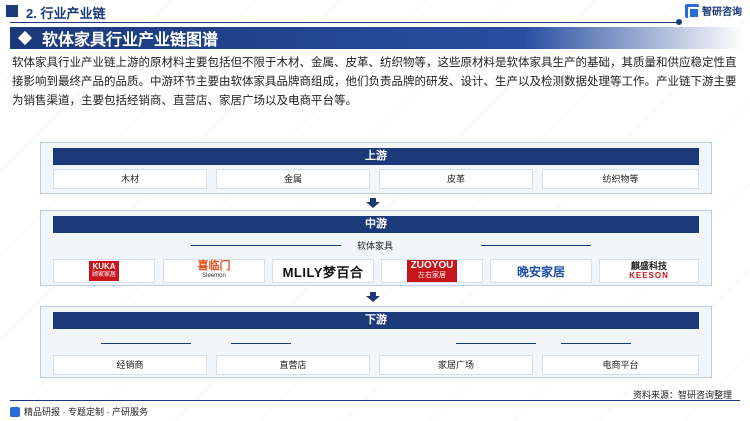 The width and height of the screenshot is (750, 421). Describe the element at coordinates (266, 245) in the screenshot. I see `subtitle-line-left` at that location.